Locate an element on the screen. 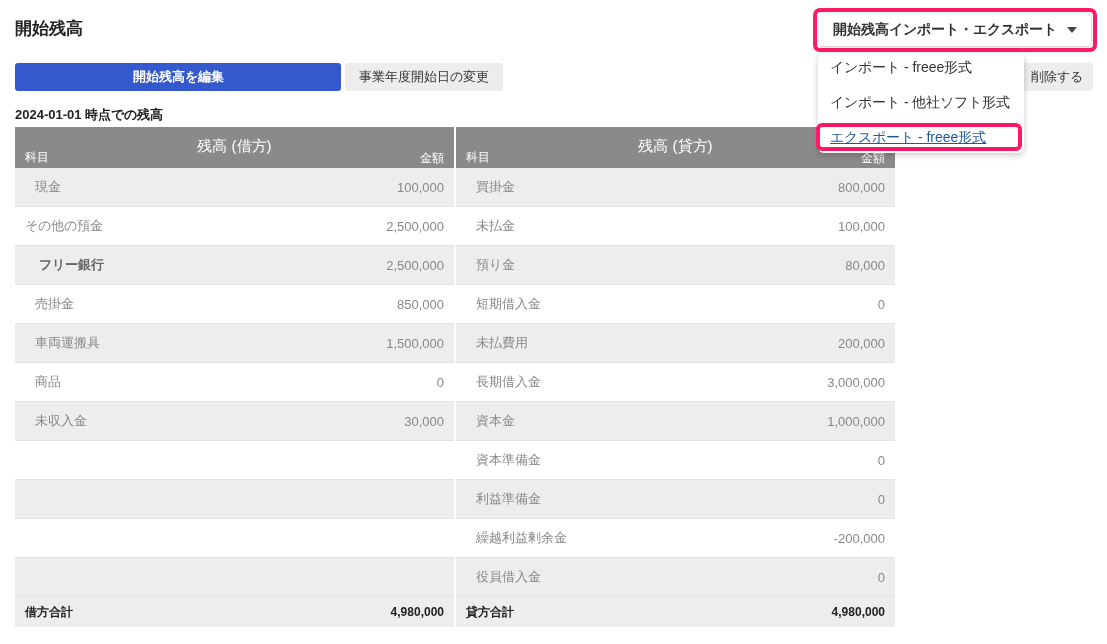  account-cell-text: 短期借入金 is located at coordinates (508, 304).